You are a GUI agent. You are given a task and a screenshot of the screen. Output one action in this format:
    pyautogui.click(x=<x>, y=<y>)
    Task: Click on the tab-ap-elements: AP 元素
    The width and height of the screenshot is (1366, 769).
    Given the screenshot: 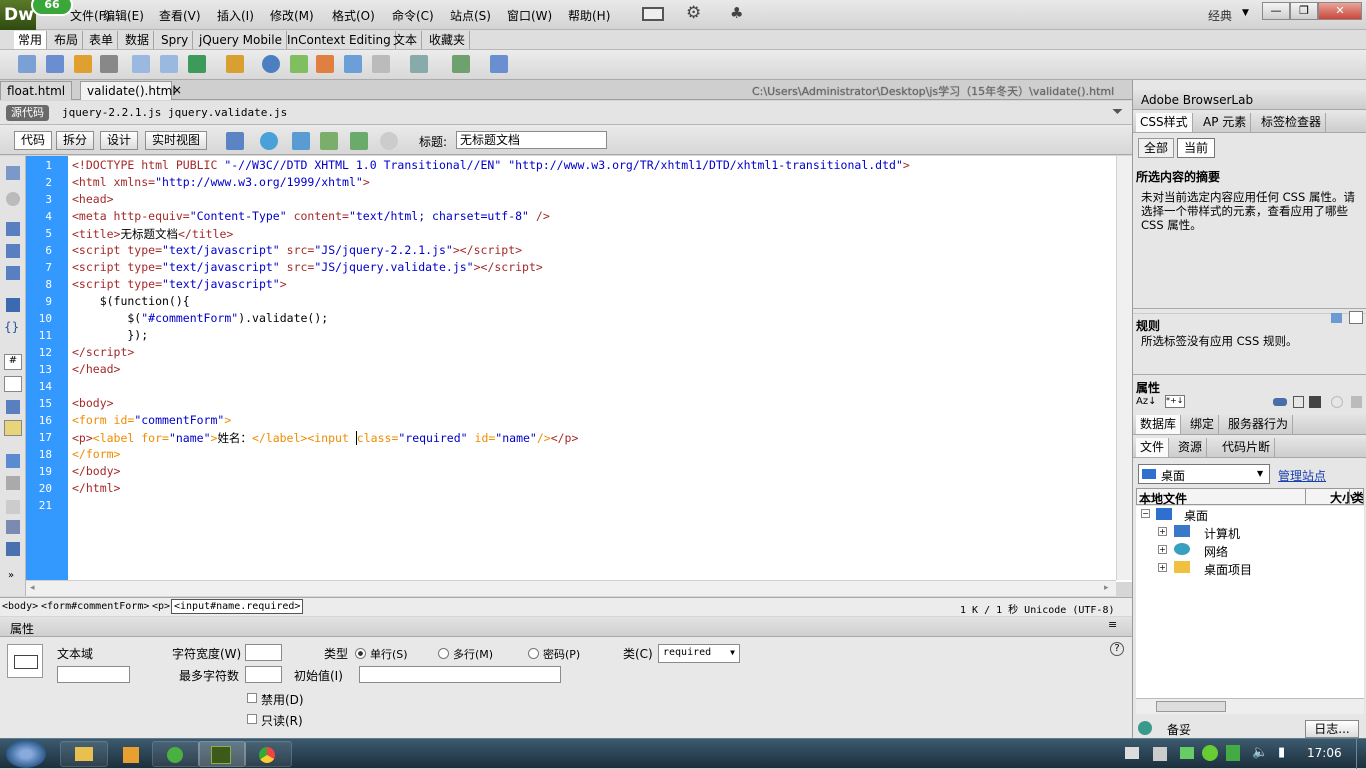 What is the action you would take?
    pyautogui.click(x=1225, y=122)
    